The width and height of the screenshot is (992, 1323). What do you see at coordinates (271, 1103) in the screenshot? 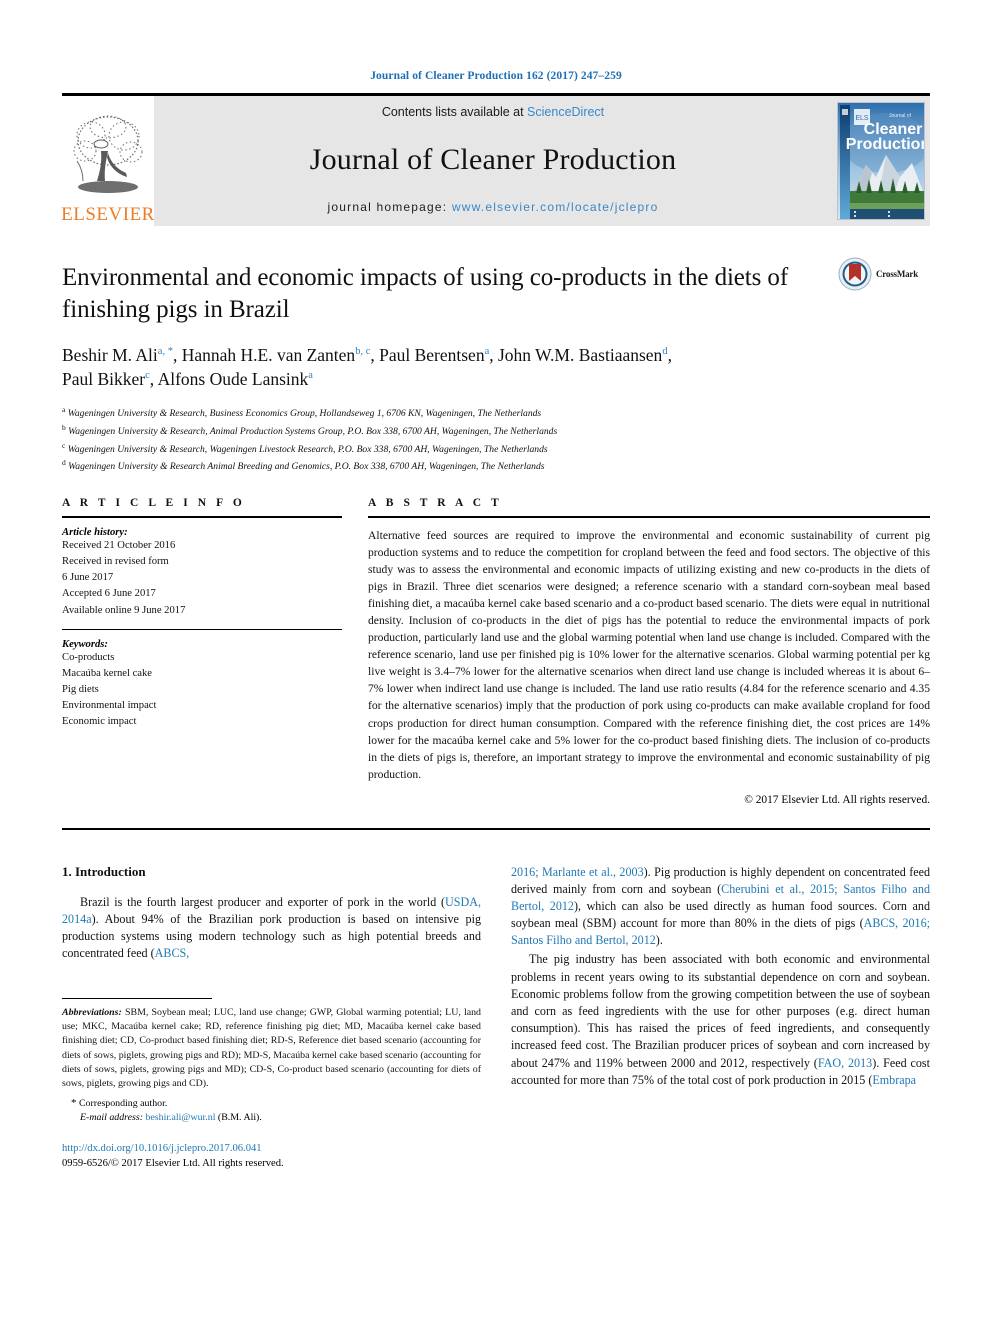
I see `corresponding-author-note: * Corresponding author.` at bounding box center [271, 1103].